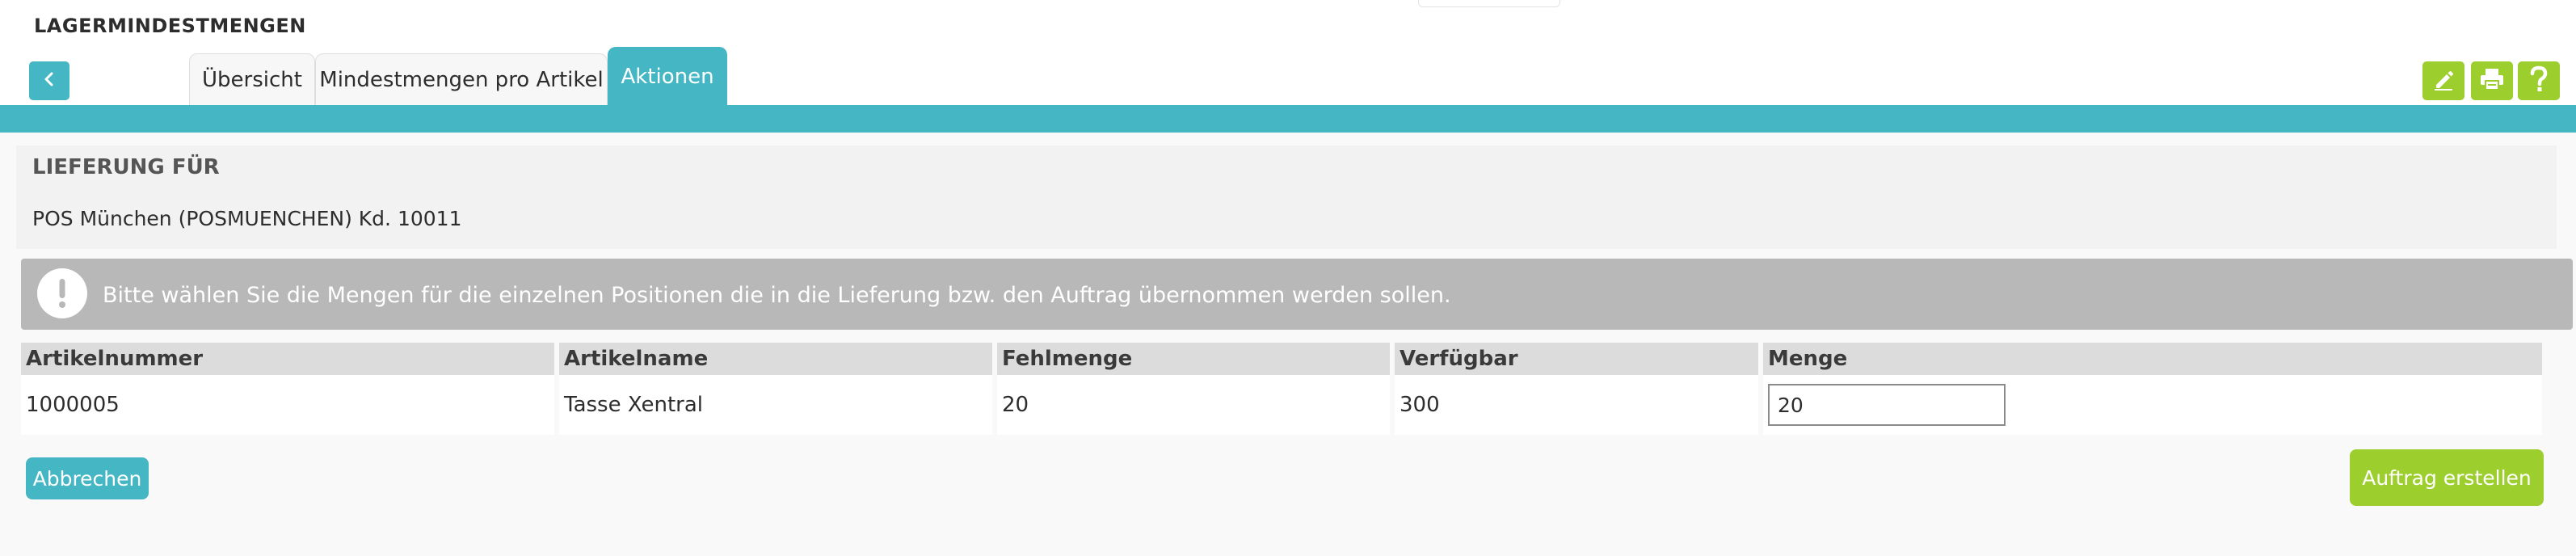 The width and height of the screenshot is (2576, 556). Describe the element at coordinates (126, 167) in the screenshot. I see `delivery-title: LIEFERUNG FÜR` at that location.